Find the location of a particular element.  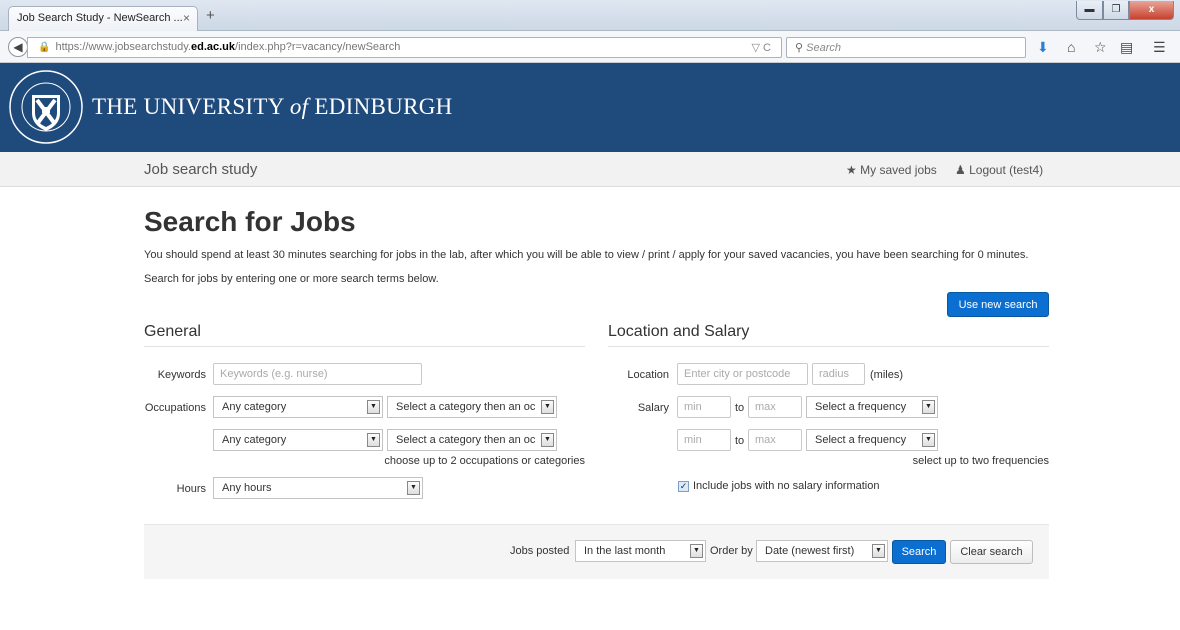

location-label: Location is located at coordinates (648, 375).